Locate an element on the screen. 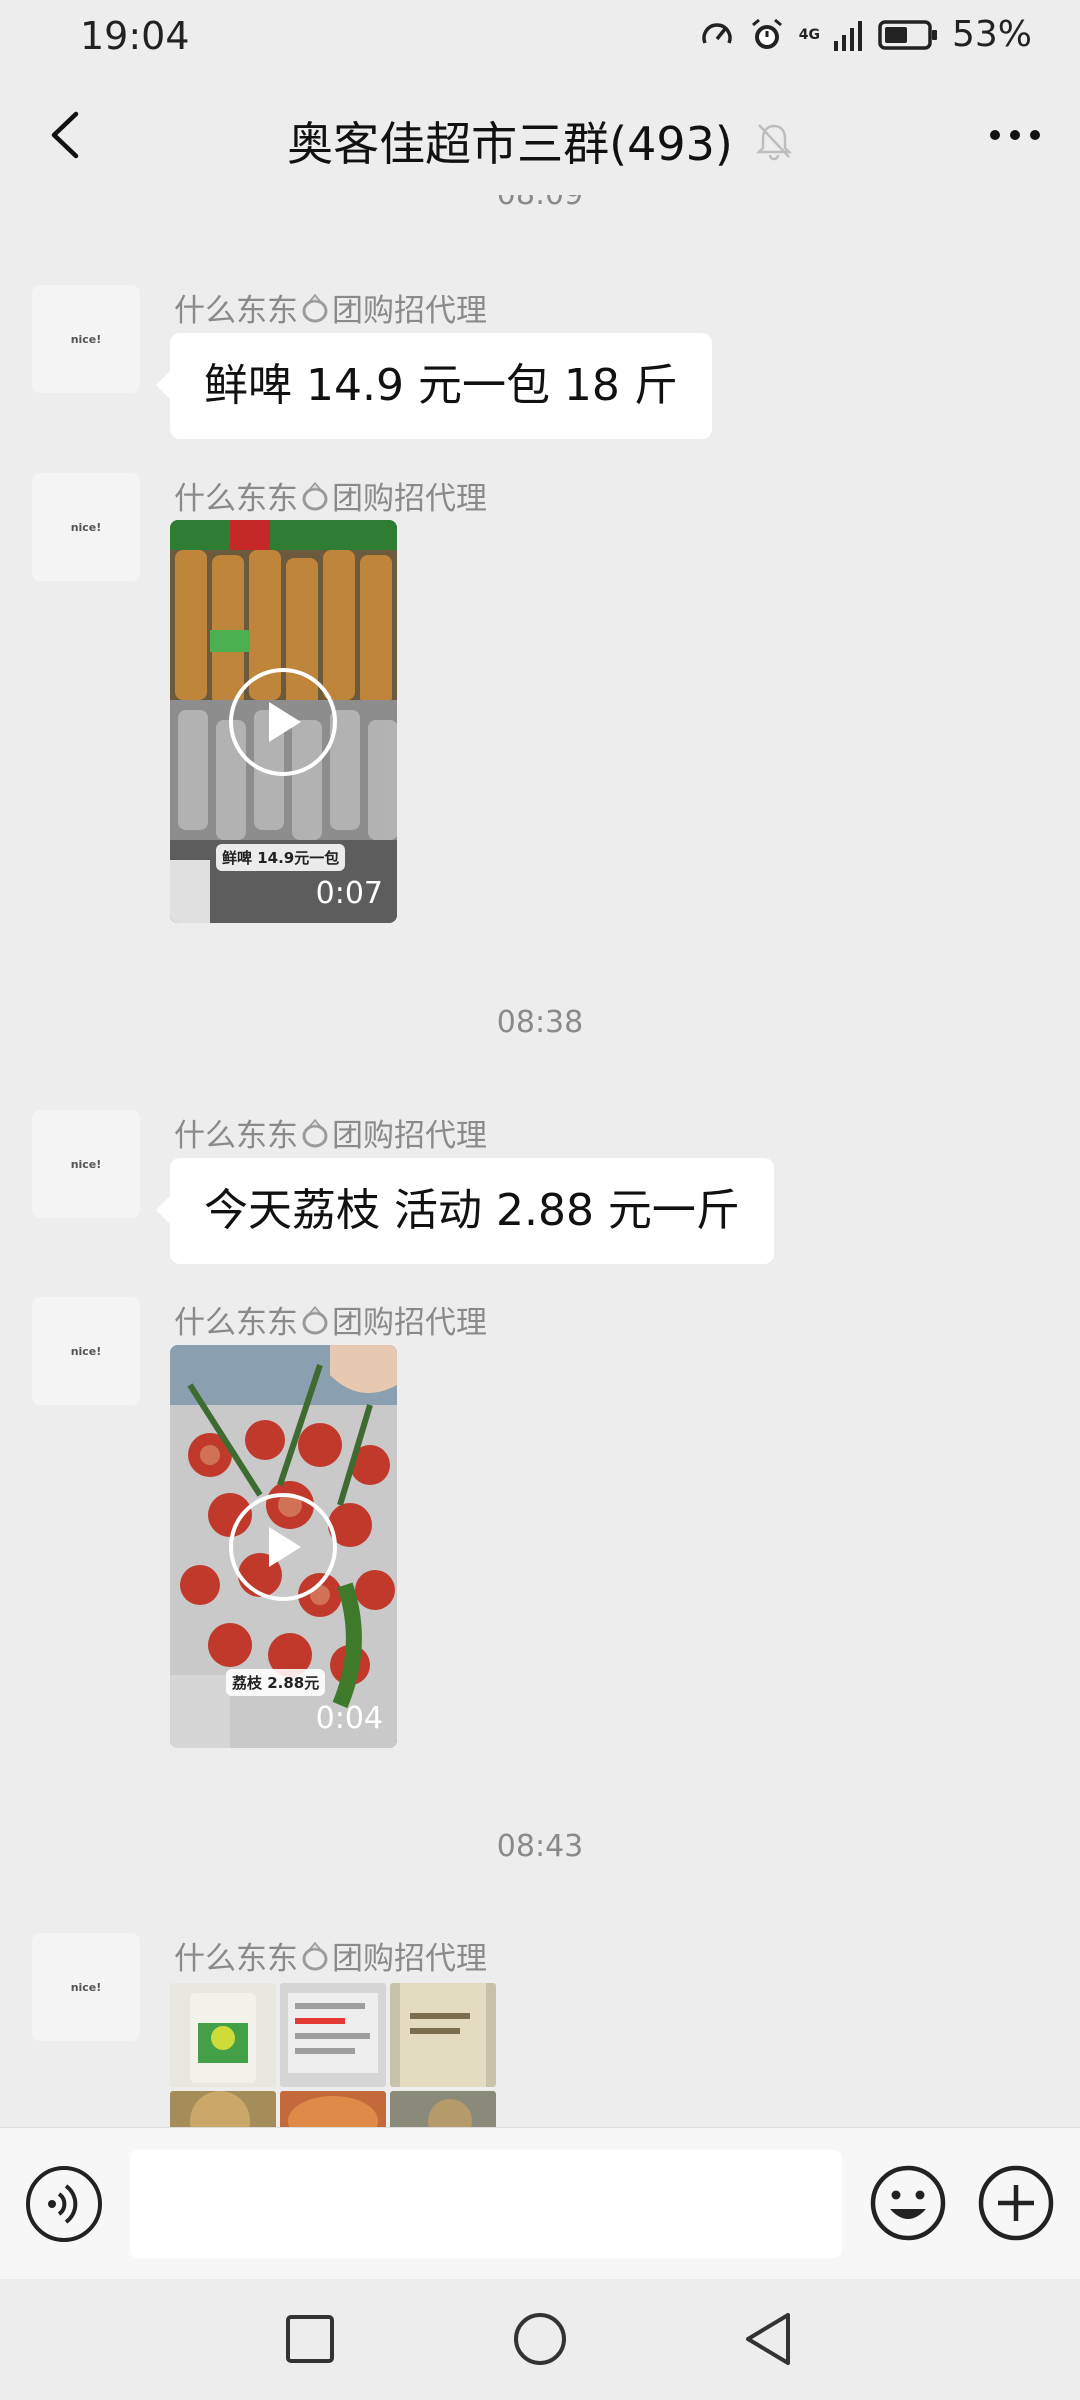 This screenshot has width=1080, height=2400. square-icon is located at coordinates (310, 2339).